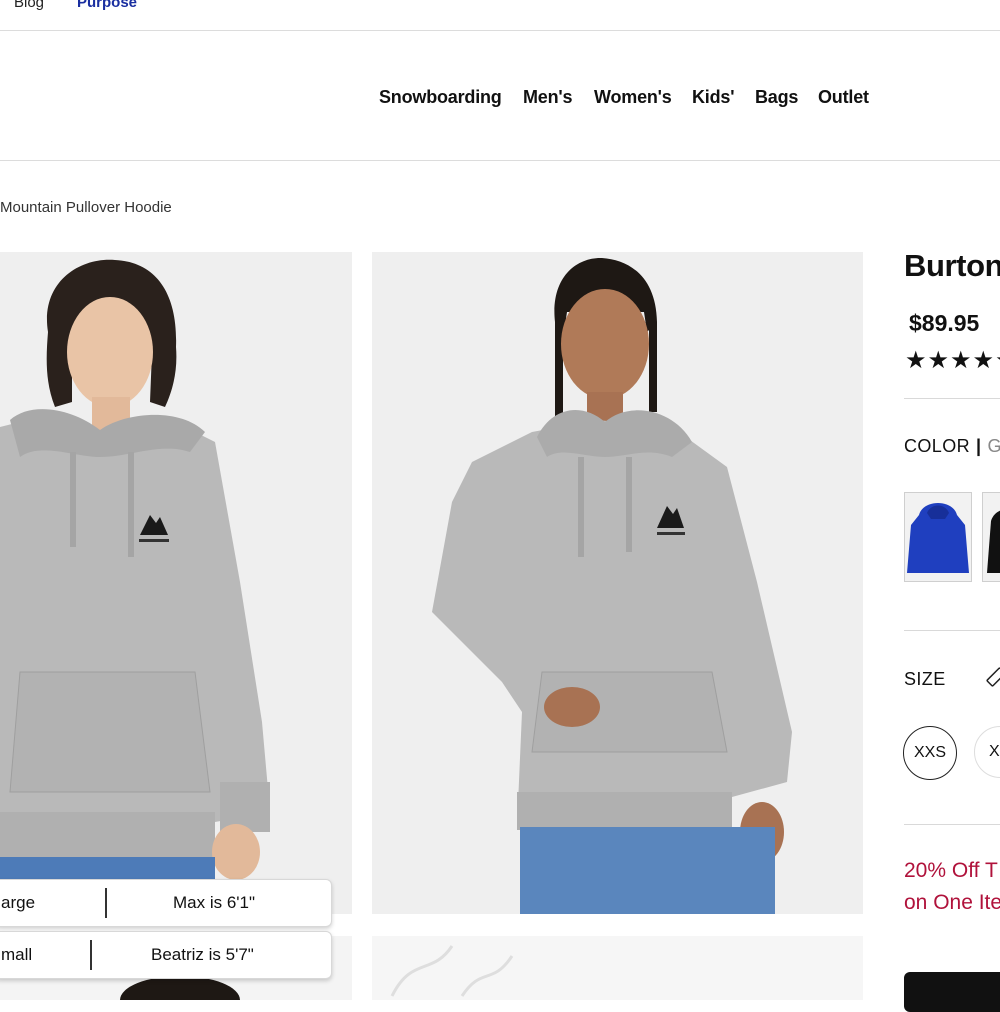  Describe the element at coordinates (951, 870) in the screenshot. I see `promo-line-1: 20% Off T` at that location.